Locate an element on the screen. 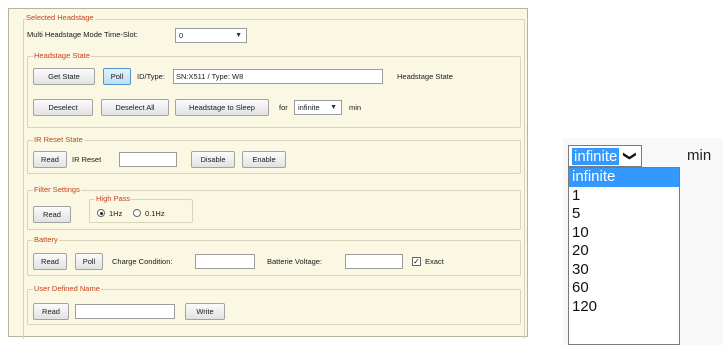  radio-1hz-label: 1Hz is located at coordinates (116, 213).